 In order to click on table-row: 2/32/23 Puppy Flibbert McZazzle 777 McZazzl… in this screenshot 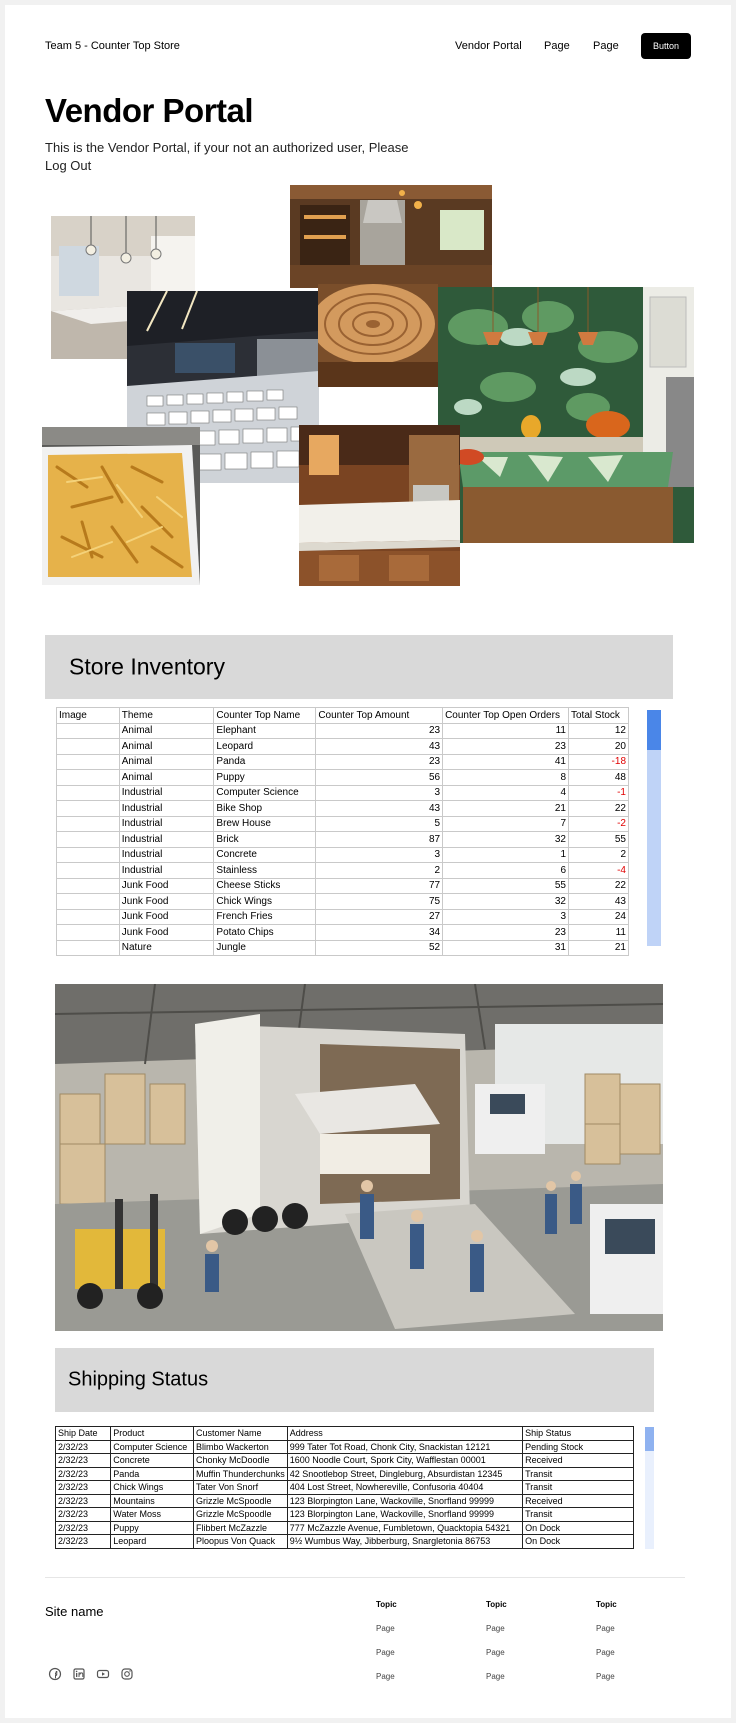, I will do `click(344, 1527)`.